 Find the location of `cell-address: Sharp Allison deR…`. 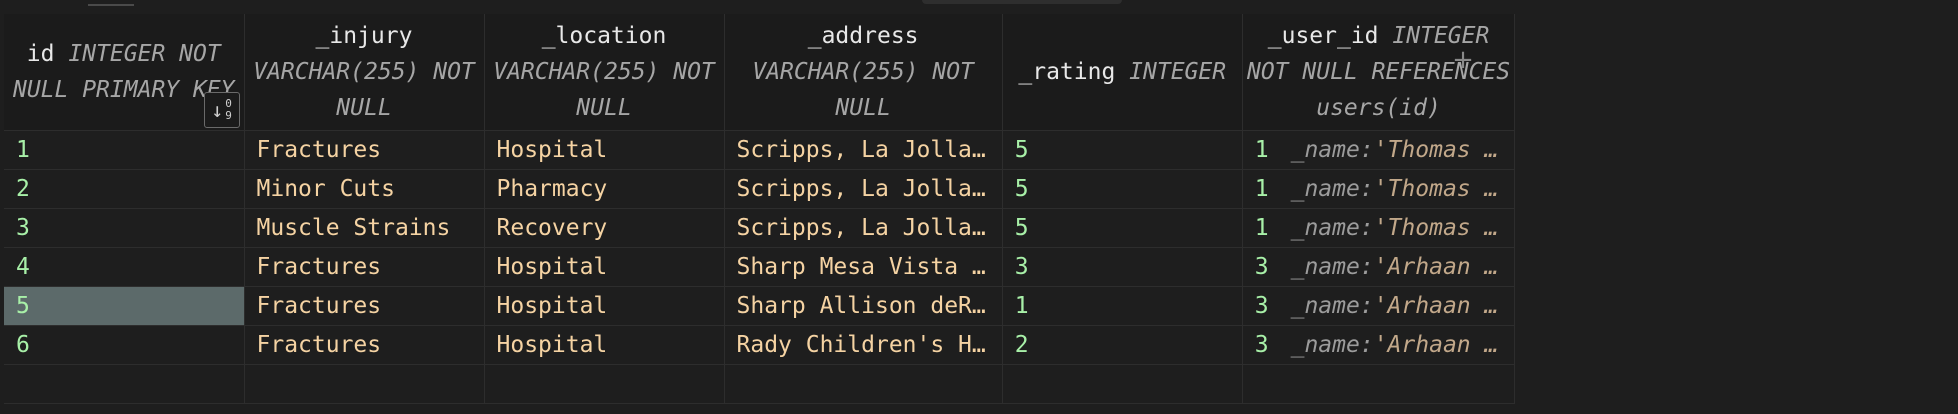

cell-address: Sharp Allison deR… is located at coordinates (863, 306).